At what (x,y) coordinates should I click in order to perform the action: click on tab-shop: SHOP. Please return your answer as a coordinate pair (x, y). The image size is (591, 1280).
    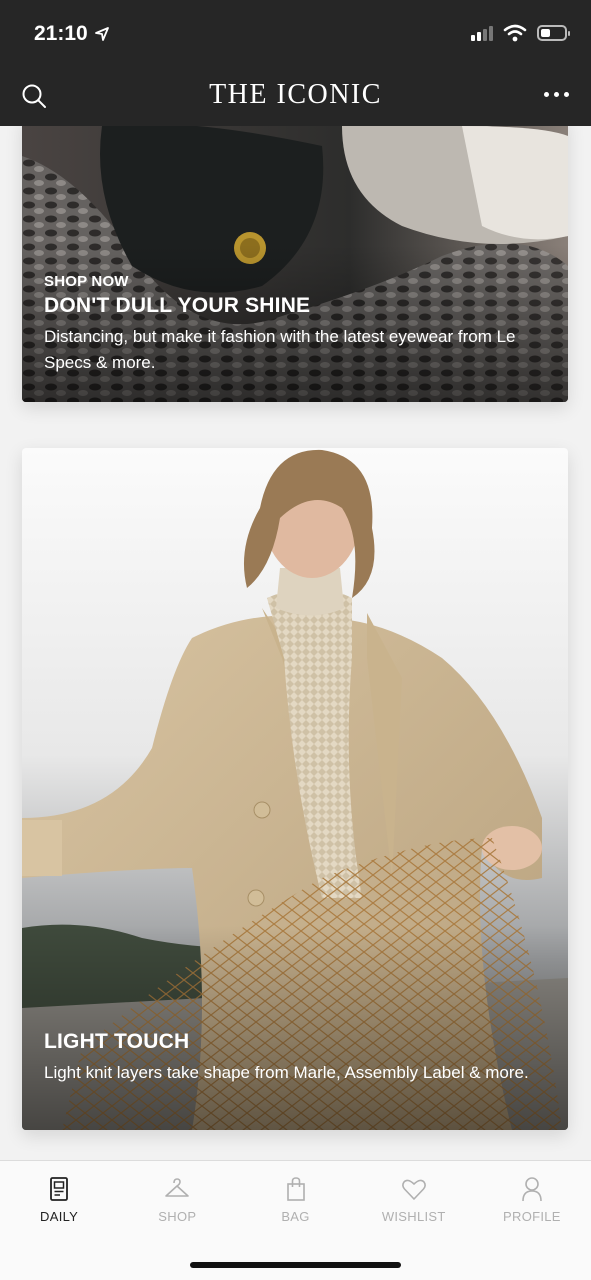
    Looking at the image, I should click on (177, 1199).